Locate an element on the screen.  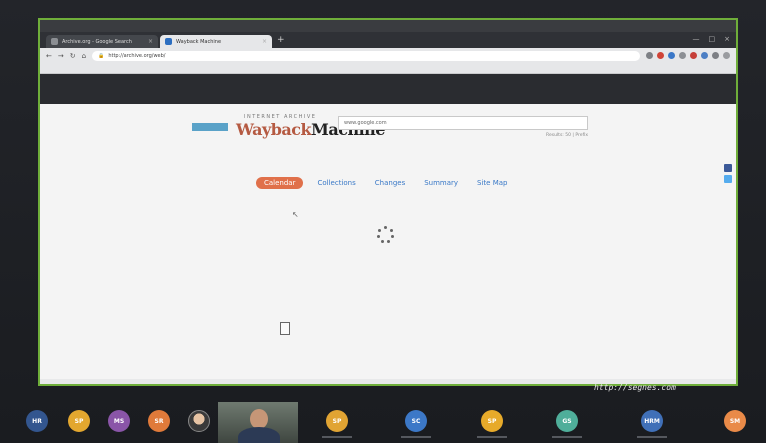
tab-summary: Summary is located at coordinates (441, 183).